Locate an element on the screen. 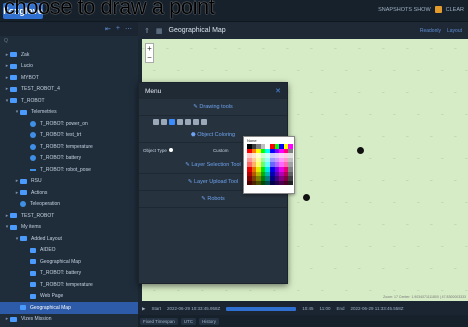 This screenshot has height=327, width=468. topic-icon is located at coordinates (33, 146).